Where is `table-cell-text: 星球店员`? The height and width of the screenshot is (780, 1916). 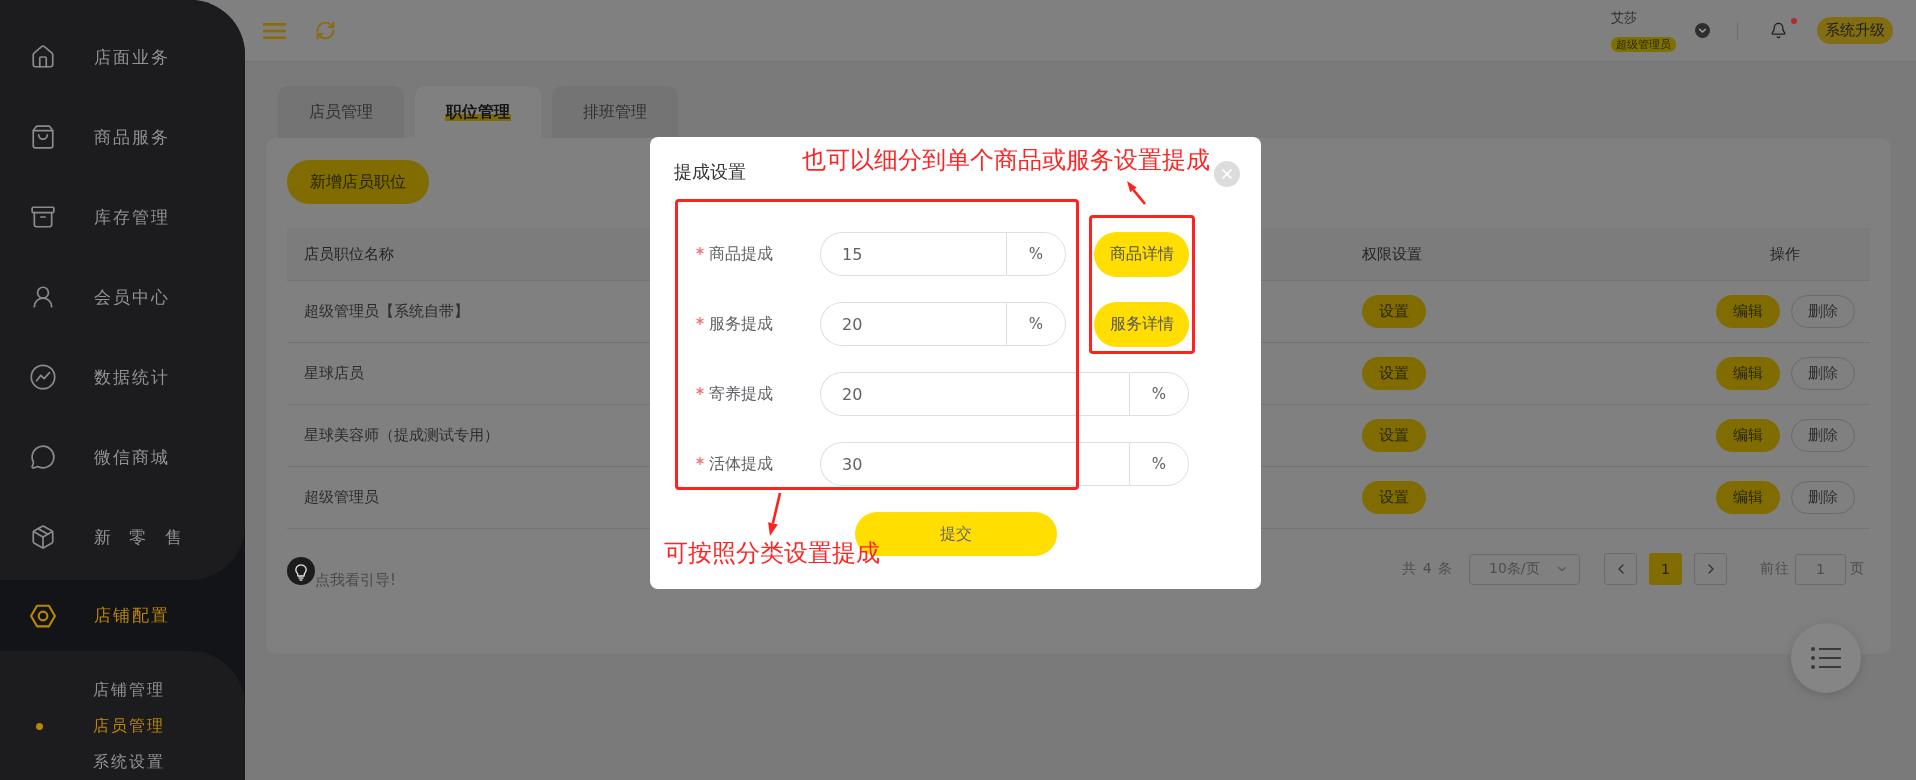 table-cell-text: 星球店员 is located at coordinates (333, 373).